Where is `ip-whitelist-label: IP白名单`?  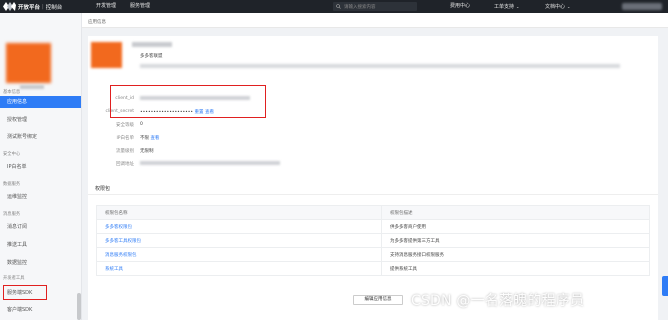 ip-whitelist-label: IP白名单 is located at coordinates (125, 138).